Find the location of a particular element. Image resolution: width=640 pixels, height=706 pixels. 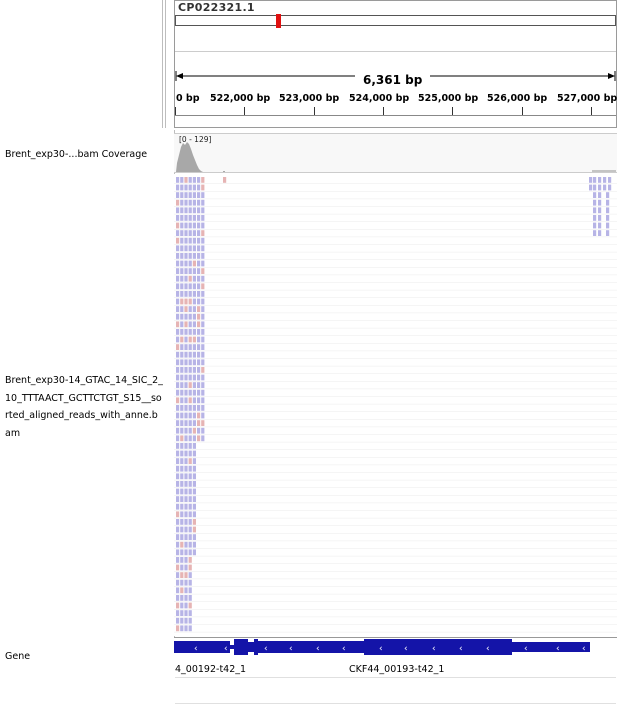

coverage-range-label: [0 - 129] is located at coordinates (195, 139).